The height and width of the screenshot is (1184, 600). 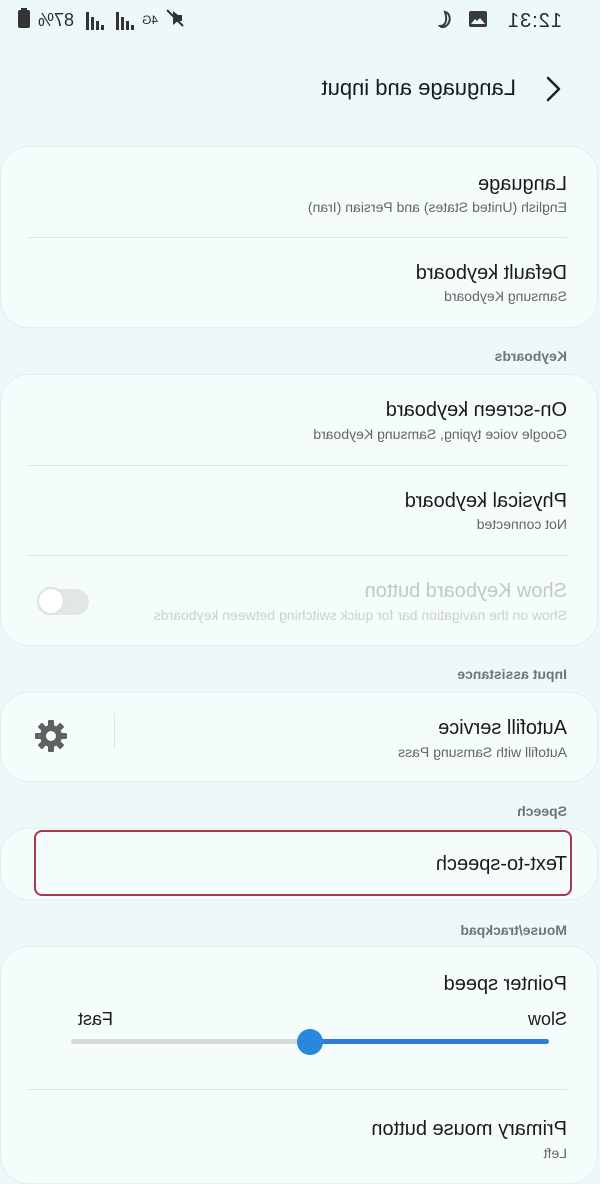 I want to click on on-screen-keyboard-title: On-screen keyboard, so click(x=476, y=410).